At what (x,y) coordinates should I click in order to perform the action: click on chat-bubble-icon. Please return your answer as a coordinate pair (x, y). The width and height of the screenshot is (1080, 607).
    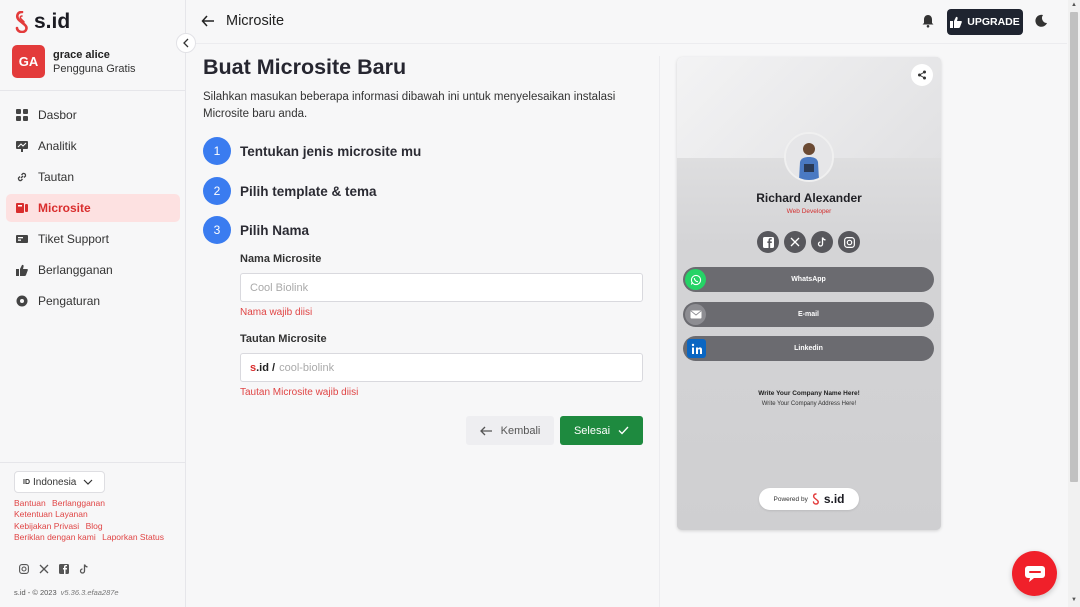
    Looking at the image, I should click on (1034, 573).